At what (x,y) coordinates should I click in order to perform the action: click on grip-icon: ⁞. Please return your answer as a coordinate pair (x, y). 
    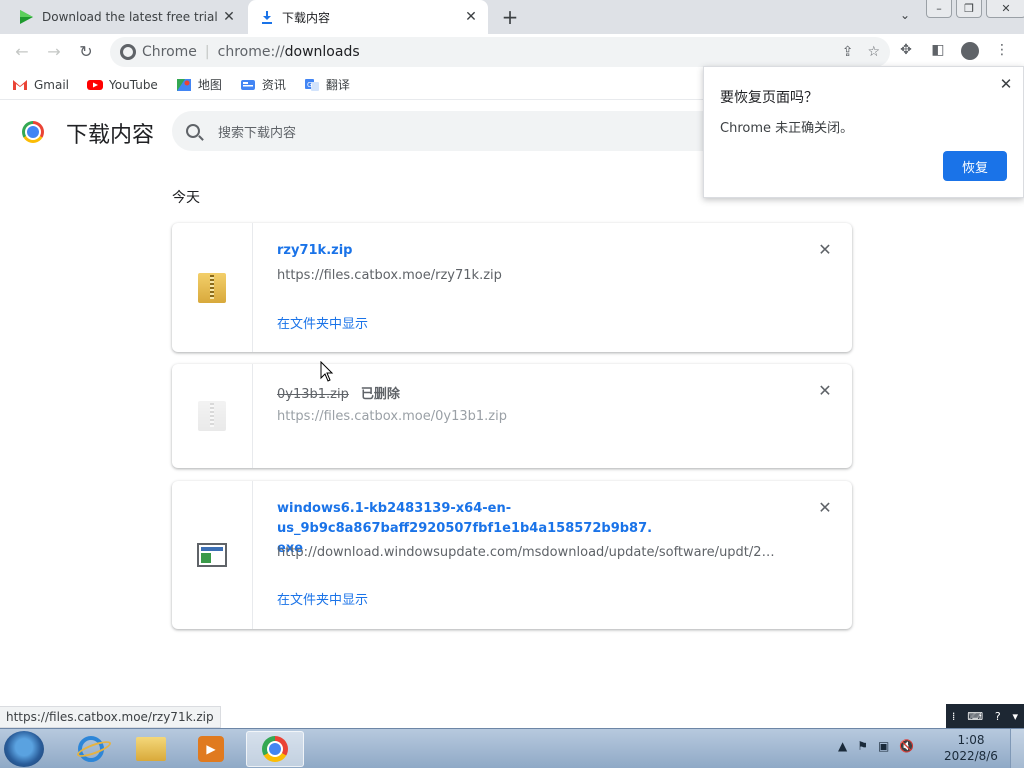
    Looking at the image, I should click on (953, 716).